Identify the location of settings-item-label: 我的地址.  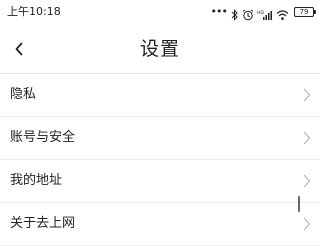
(36, 180).